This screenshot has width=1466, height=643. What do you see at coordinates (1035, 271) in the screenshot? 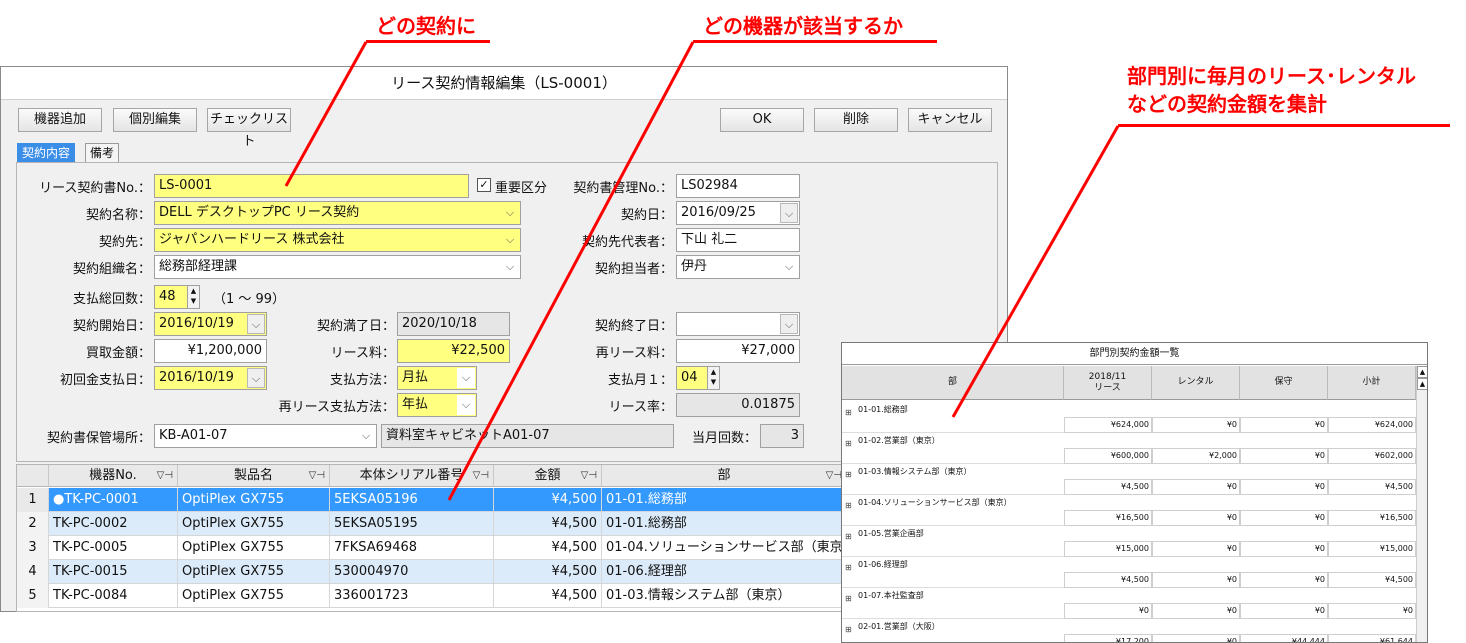
I see `pointer-summary` at bounding box center [1035, 271].